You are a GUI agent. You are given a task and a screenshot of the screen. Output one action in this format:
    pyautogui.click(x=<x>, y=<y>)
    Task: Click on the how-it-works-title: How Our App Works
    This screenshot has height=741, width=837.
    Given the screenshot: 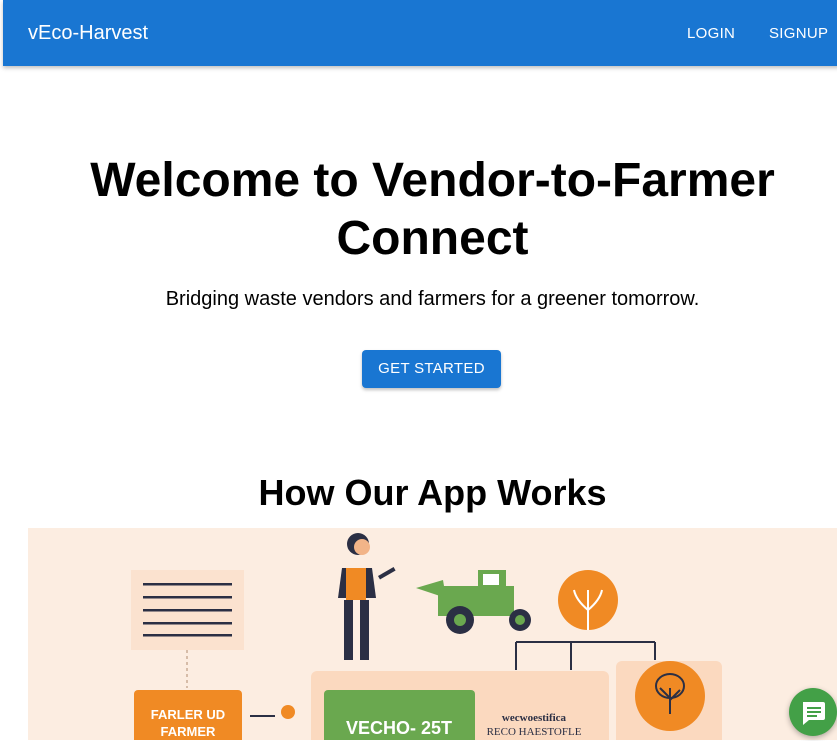 What is the action you would take?
    pyautogui.click(x=432, y=492)
    